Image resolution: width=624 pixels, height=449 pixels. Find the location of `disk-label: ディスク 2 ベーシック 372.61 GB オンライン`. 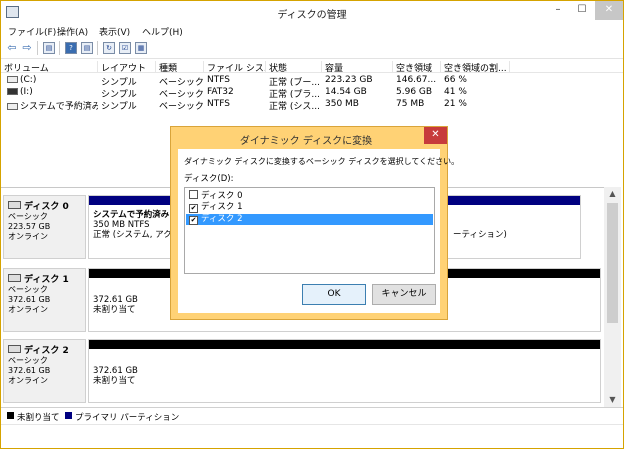

disk-label: ディスク 2 ベーシック 372.61 GB オンライン is located at coordinates (44, 371).